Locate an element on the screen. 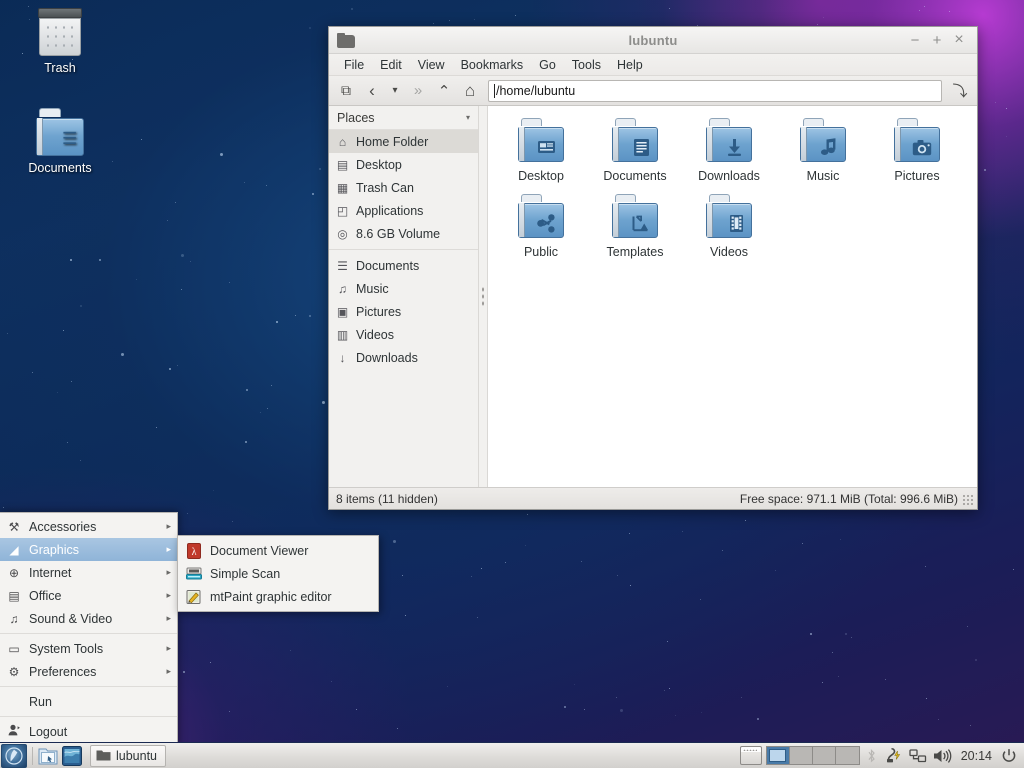 The height and width of the screenshot is (770, 1024). workspace-pager is located at coordinates (813, 755).